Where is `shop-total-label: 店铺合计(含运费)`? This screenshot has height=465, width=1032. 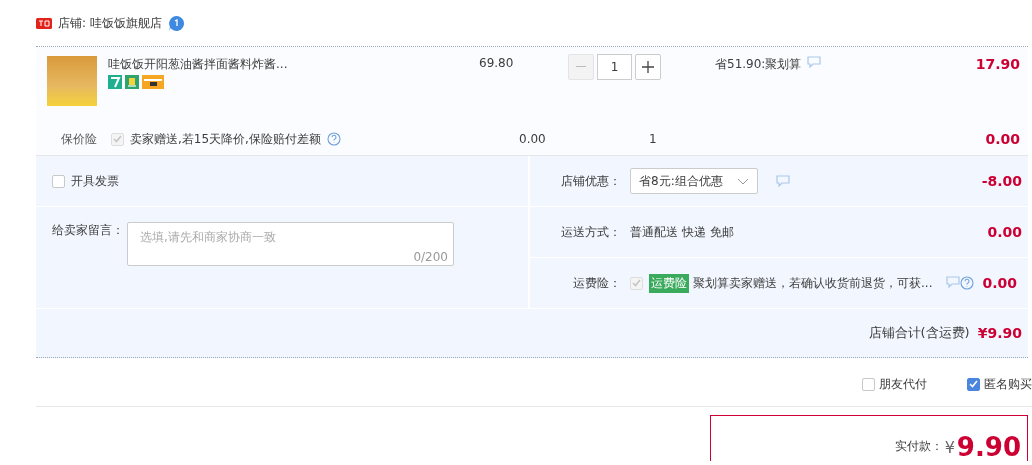
shop-total-label: 店铺合计(含运费) is located at coordinates (919, 333).